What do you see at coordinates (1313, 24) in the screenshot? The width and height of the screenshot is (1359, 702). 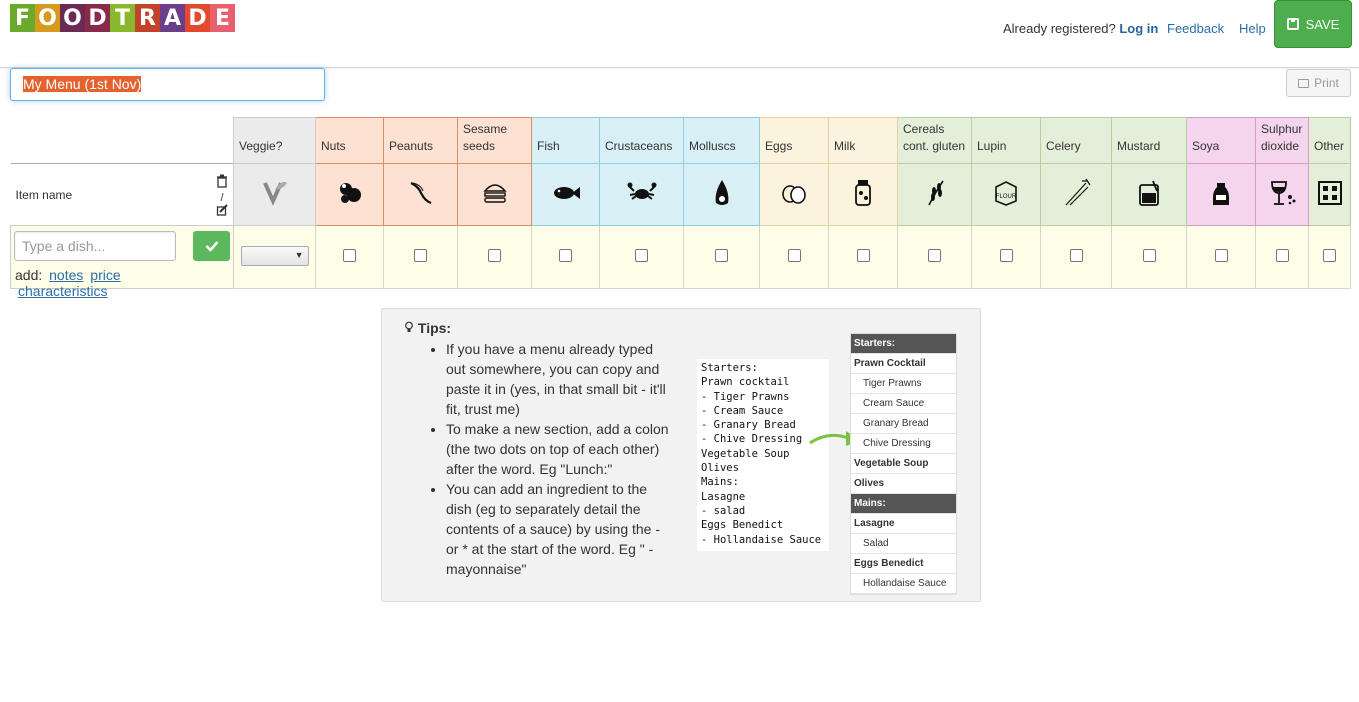 I see `save-button: SAVE` at bounding box center [1313, 24].